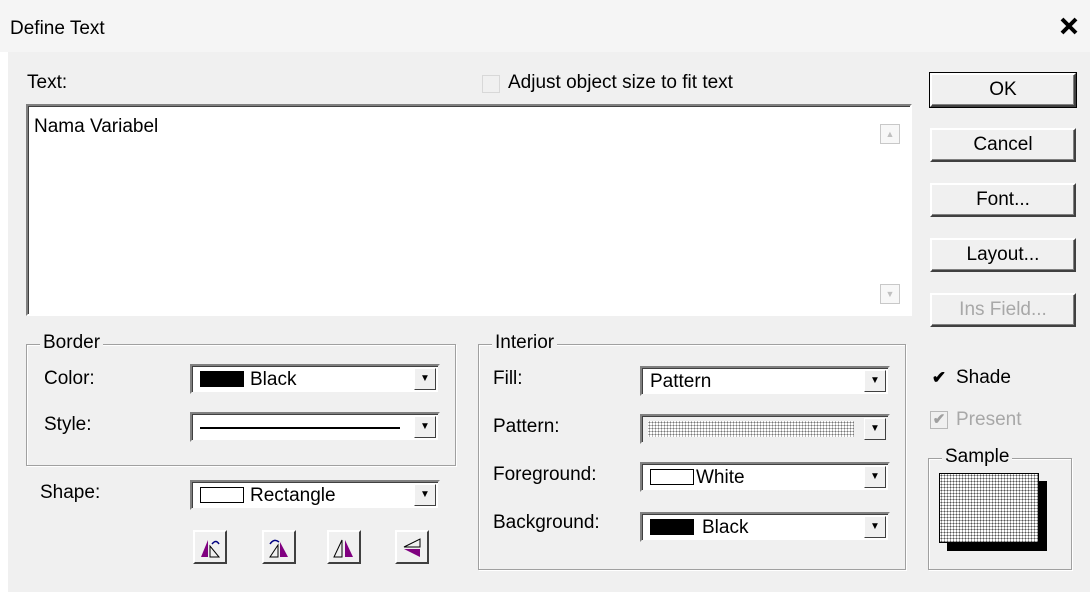 The image size is (1090, 592). What do you see at coordinates (508, 378) in the screenshot?
I see `fill-label: Fill:` at bounding box center [508, 378].